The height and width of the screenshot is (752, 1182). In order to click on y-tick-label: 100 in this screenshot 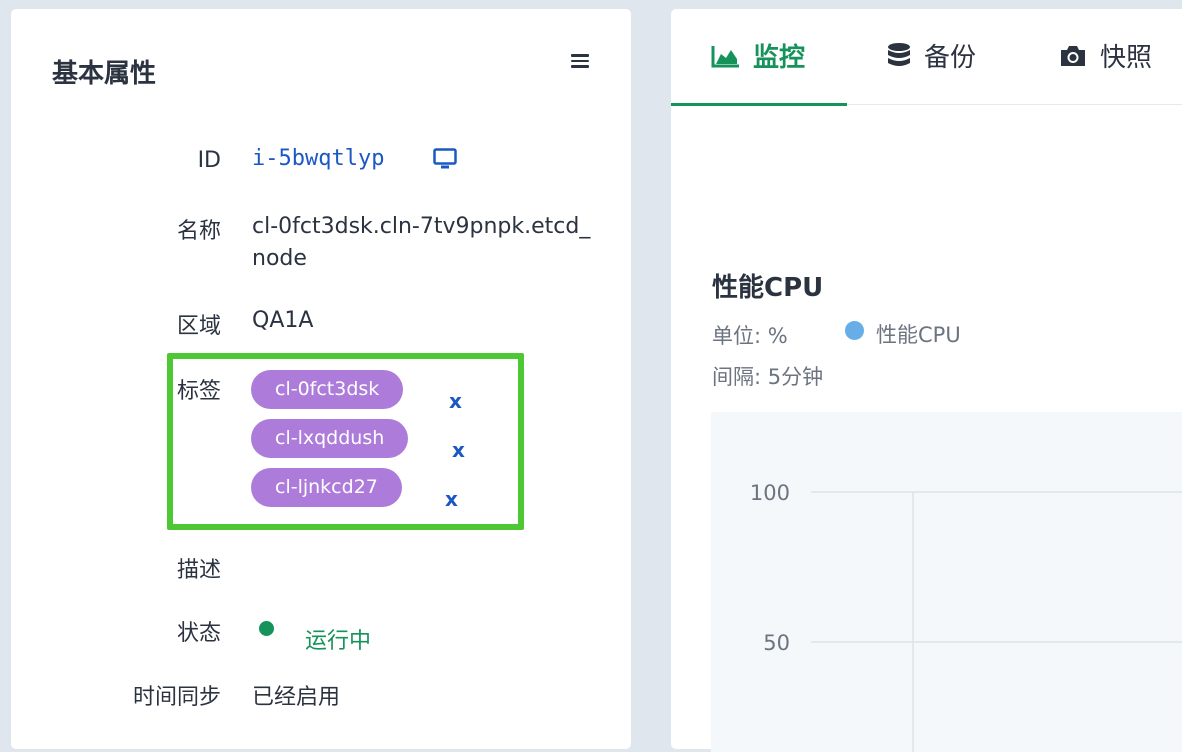, I will do `click(770, 493)`.